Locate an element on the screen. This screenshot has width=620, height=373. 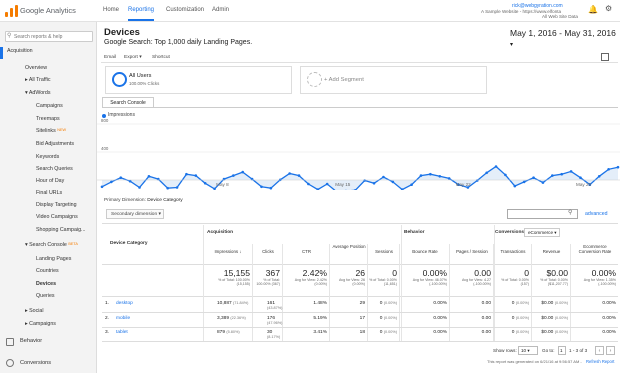
sidebar-item-sitelinks: Sitelinks NEW is located at coordinates (51, 131).